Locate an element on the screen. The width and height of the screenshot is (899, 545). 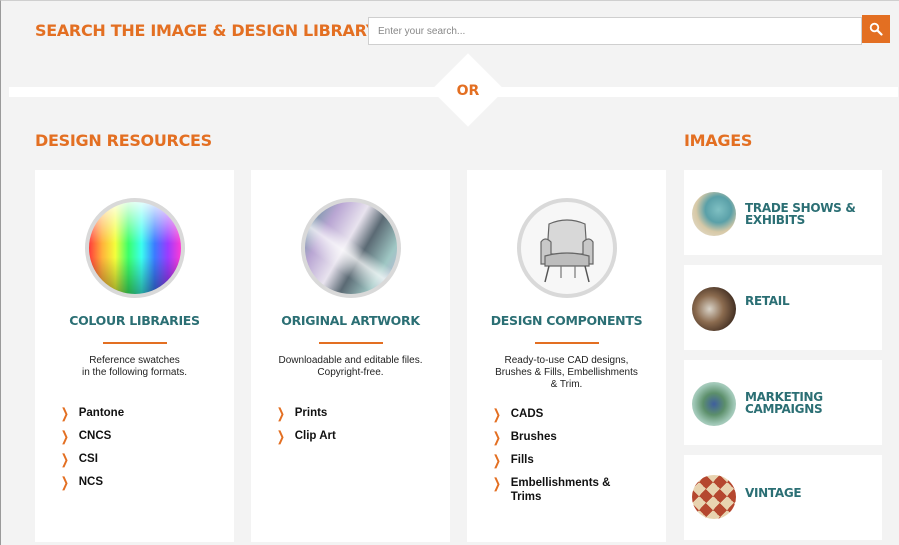
armchair-sketch-image is located at coordinates (566, 248).